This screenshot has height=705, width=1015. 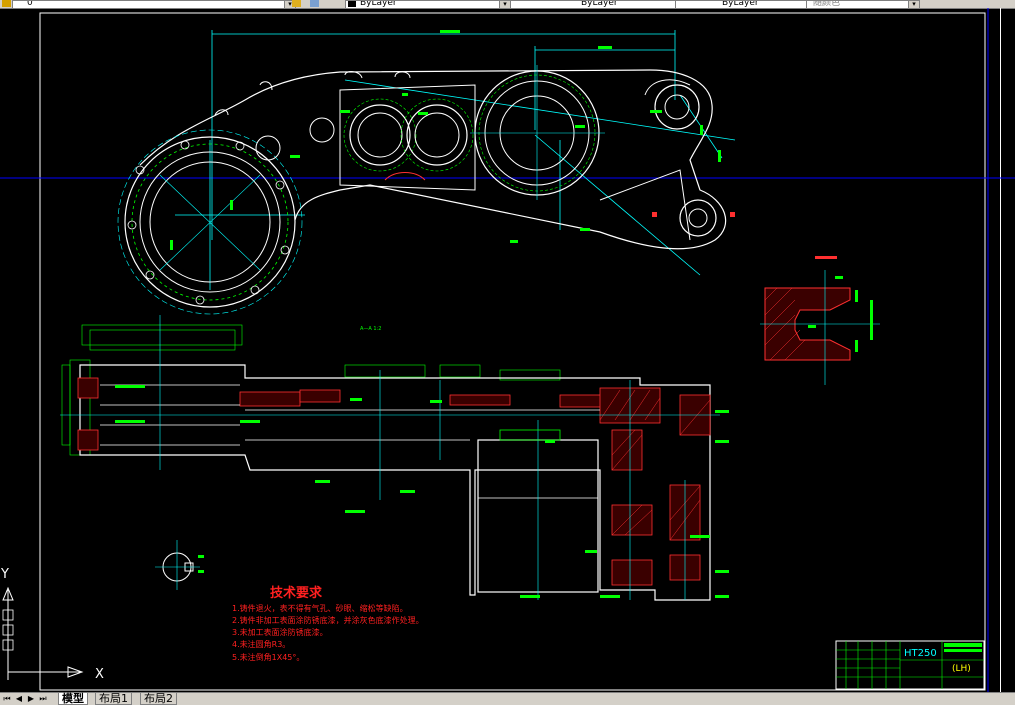 I want to click on title-block: HT250 (LH), so click(x=910, y=665).